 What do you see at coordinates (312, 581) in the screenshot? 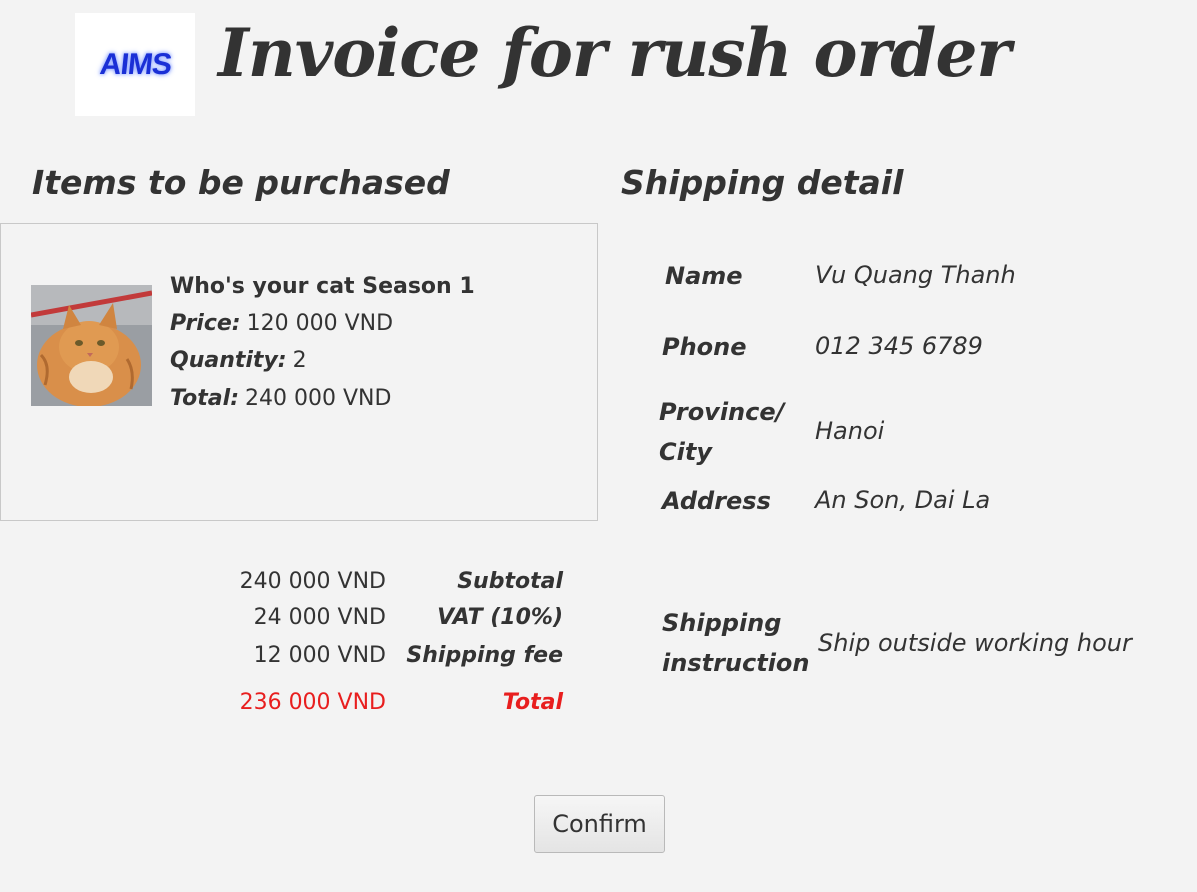
I see `subtotal-value: 240 000 VND` at bounding box center [312, 581].